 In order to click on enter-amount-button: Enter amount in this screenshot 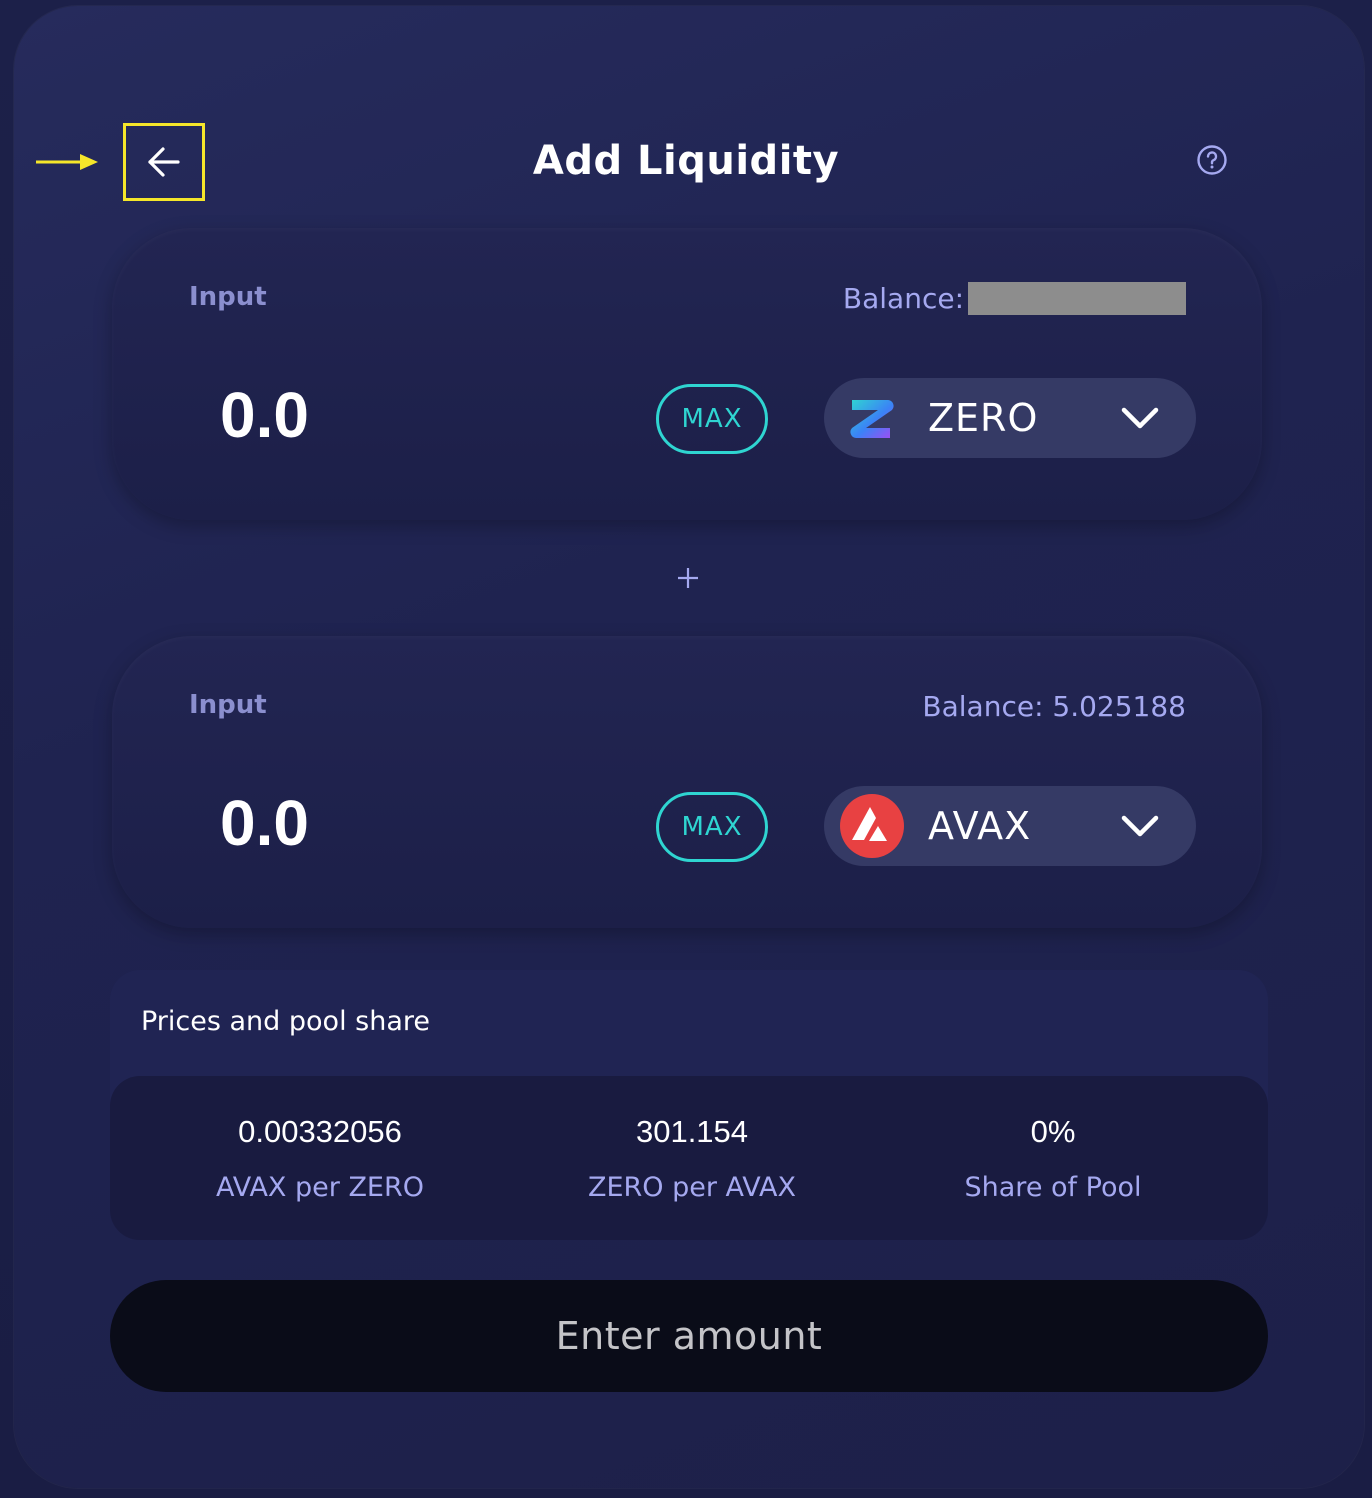, I will do `click(689, 1336)`.